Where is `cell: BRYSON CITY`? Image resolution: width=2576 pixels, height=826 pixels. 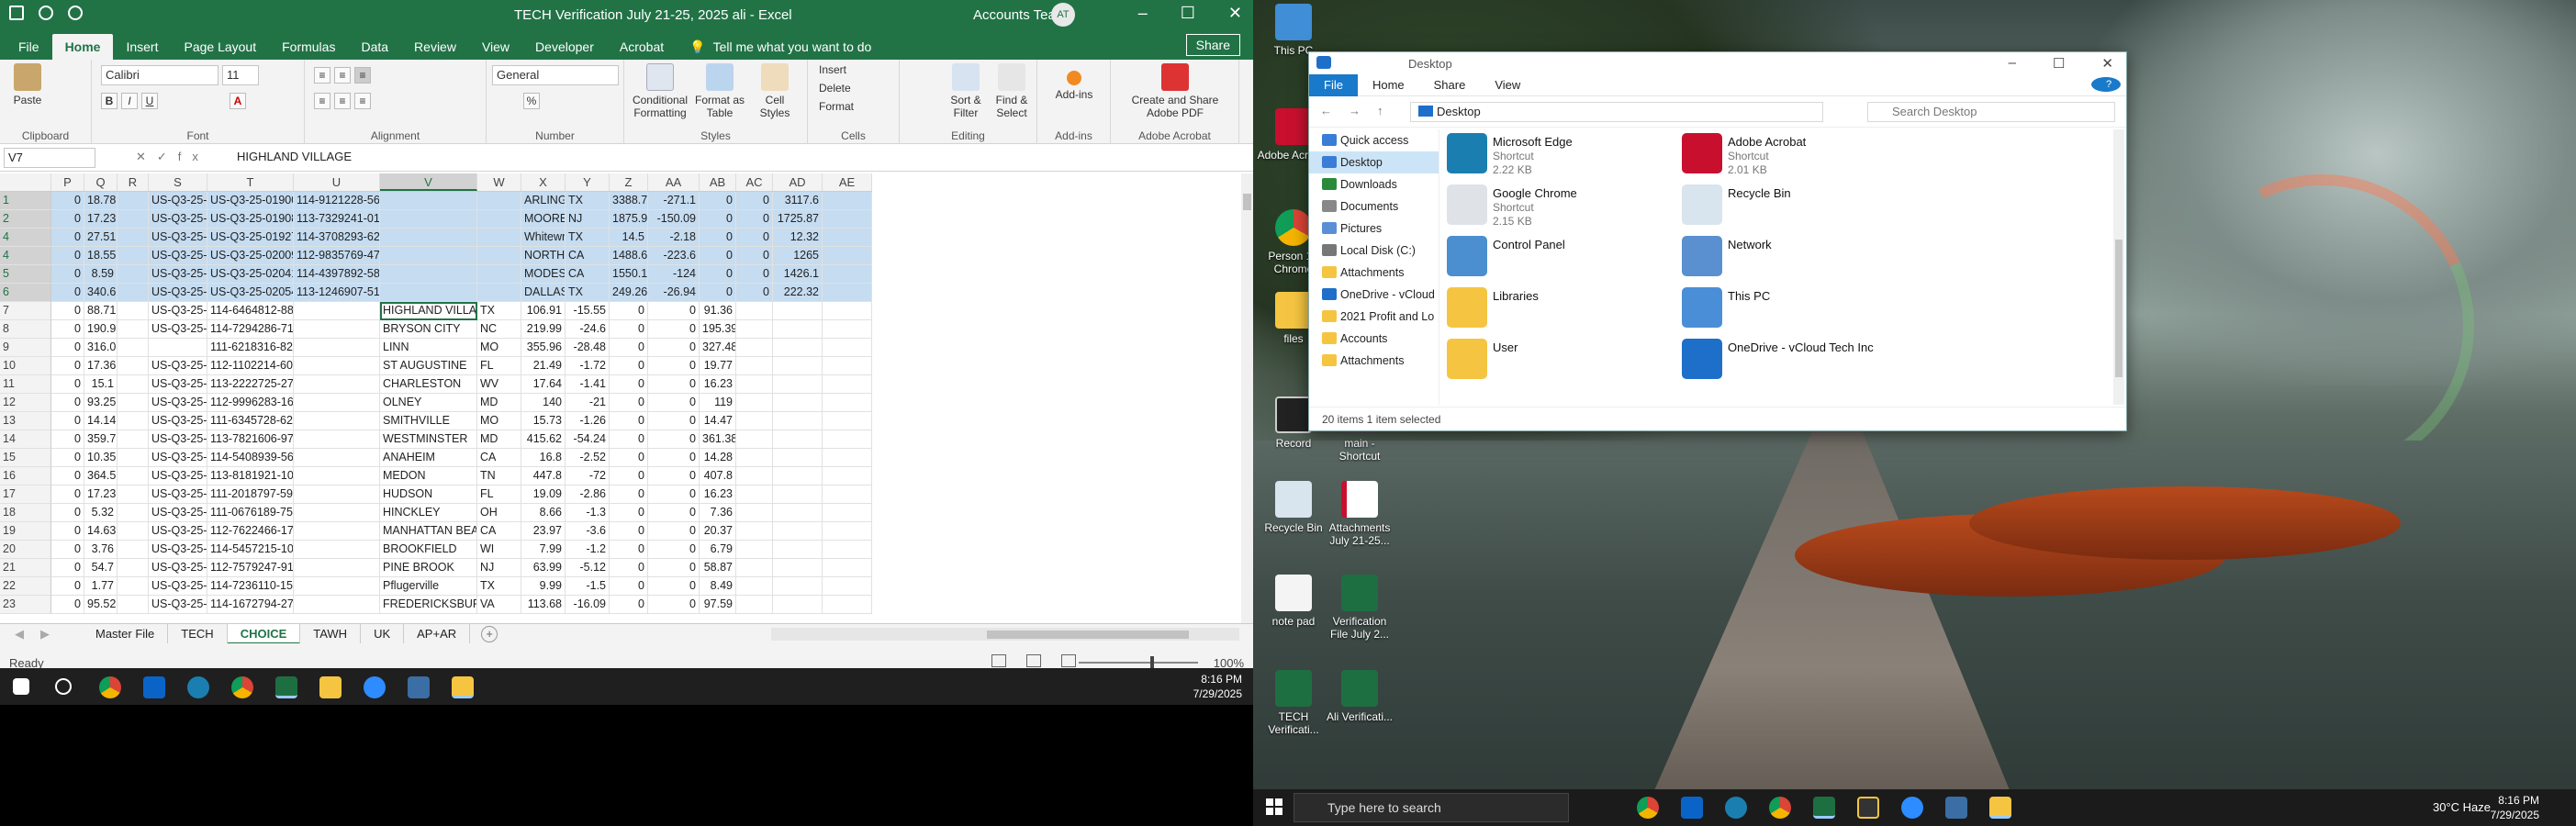
cell: BRYSON CITY is located at coordinates (428, 329).